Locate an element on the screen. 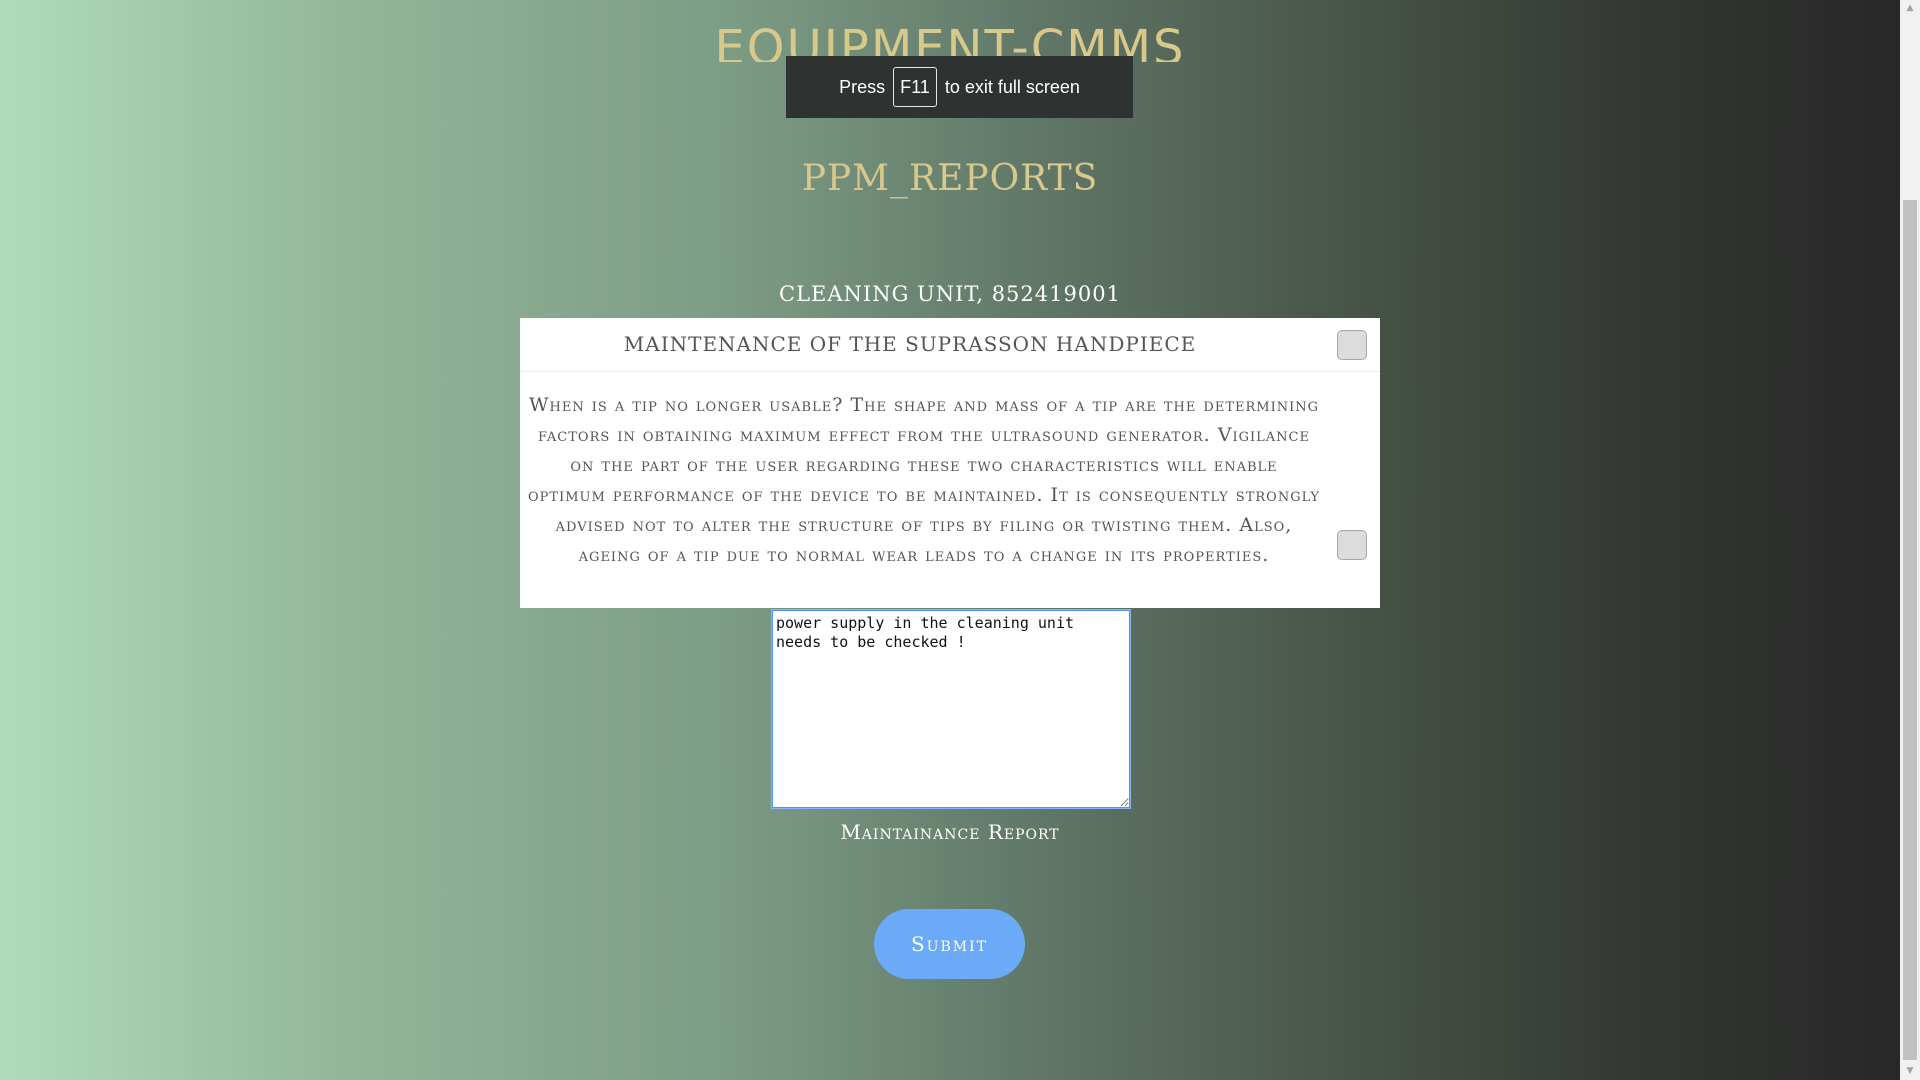  submit-button: Submit is located at coordinates (949, 944).